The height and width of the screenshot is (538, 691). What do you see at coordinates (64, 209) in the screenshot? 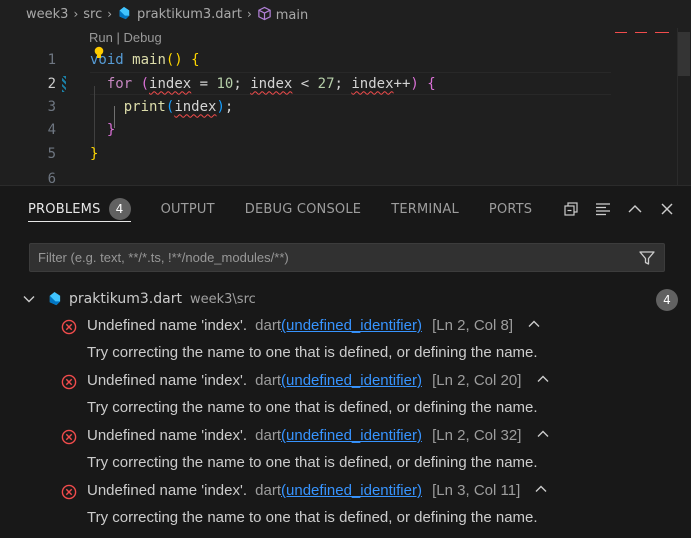
I see `tab-label: PROBLEMS` at bounding box center [64, 209].